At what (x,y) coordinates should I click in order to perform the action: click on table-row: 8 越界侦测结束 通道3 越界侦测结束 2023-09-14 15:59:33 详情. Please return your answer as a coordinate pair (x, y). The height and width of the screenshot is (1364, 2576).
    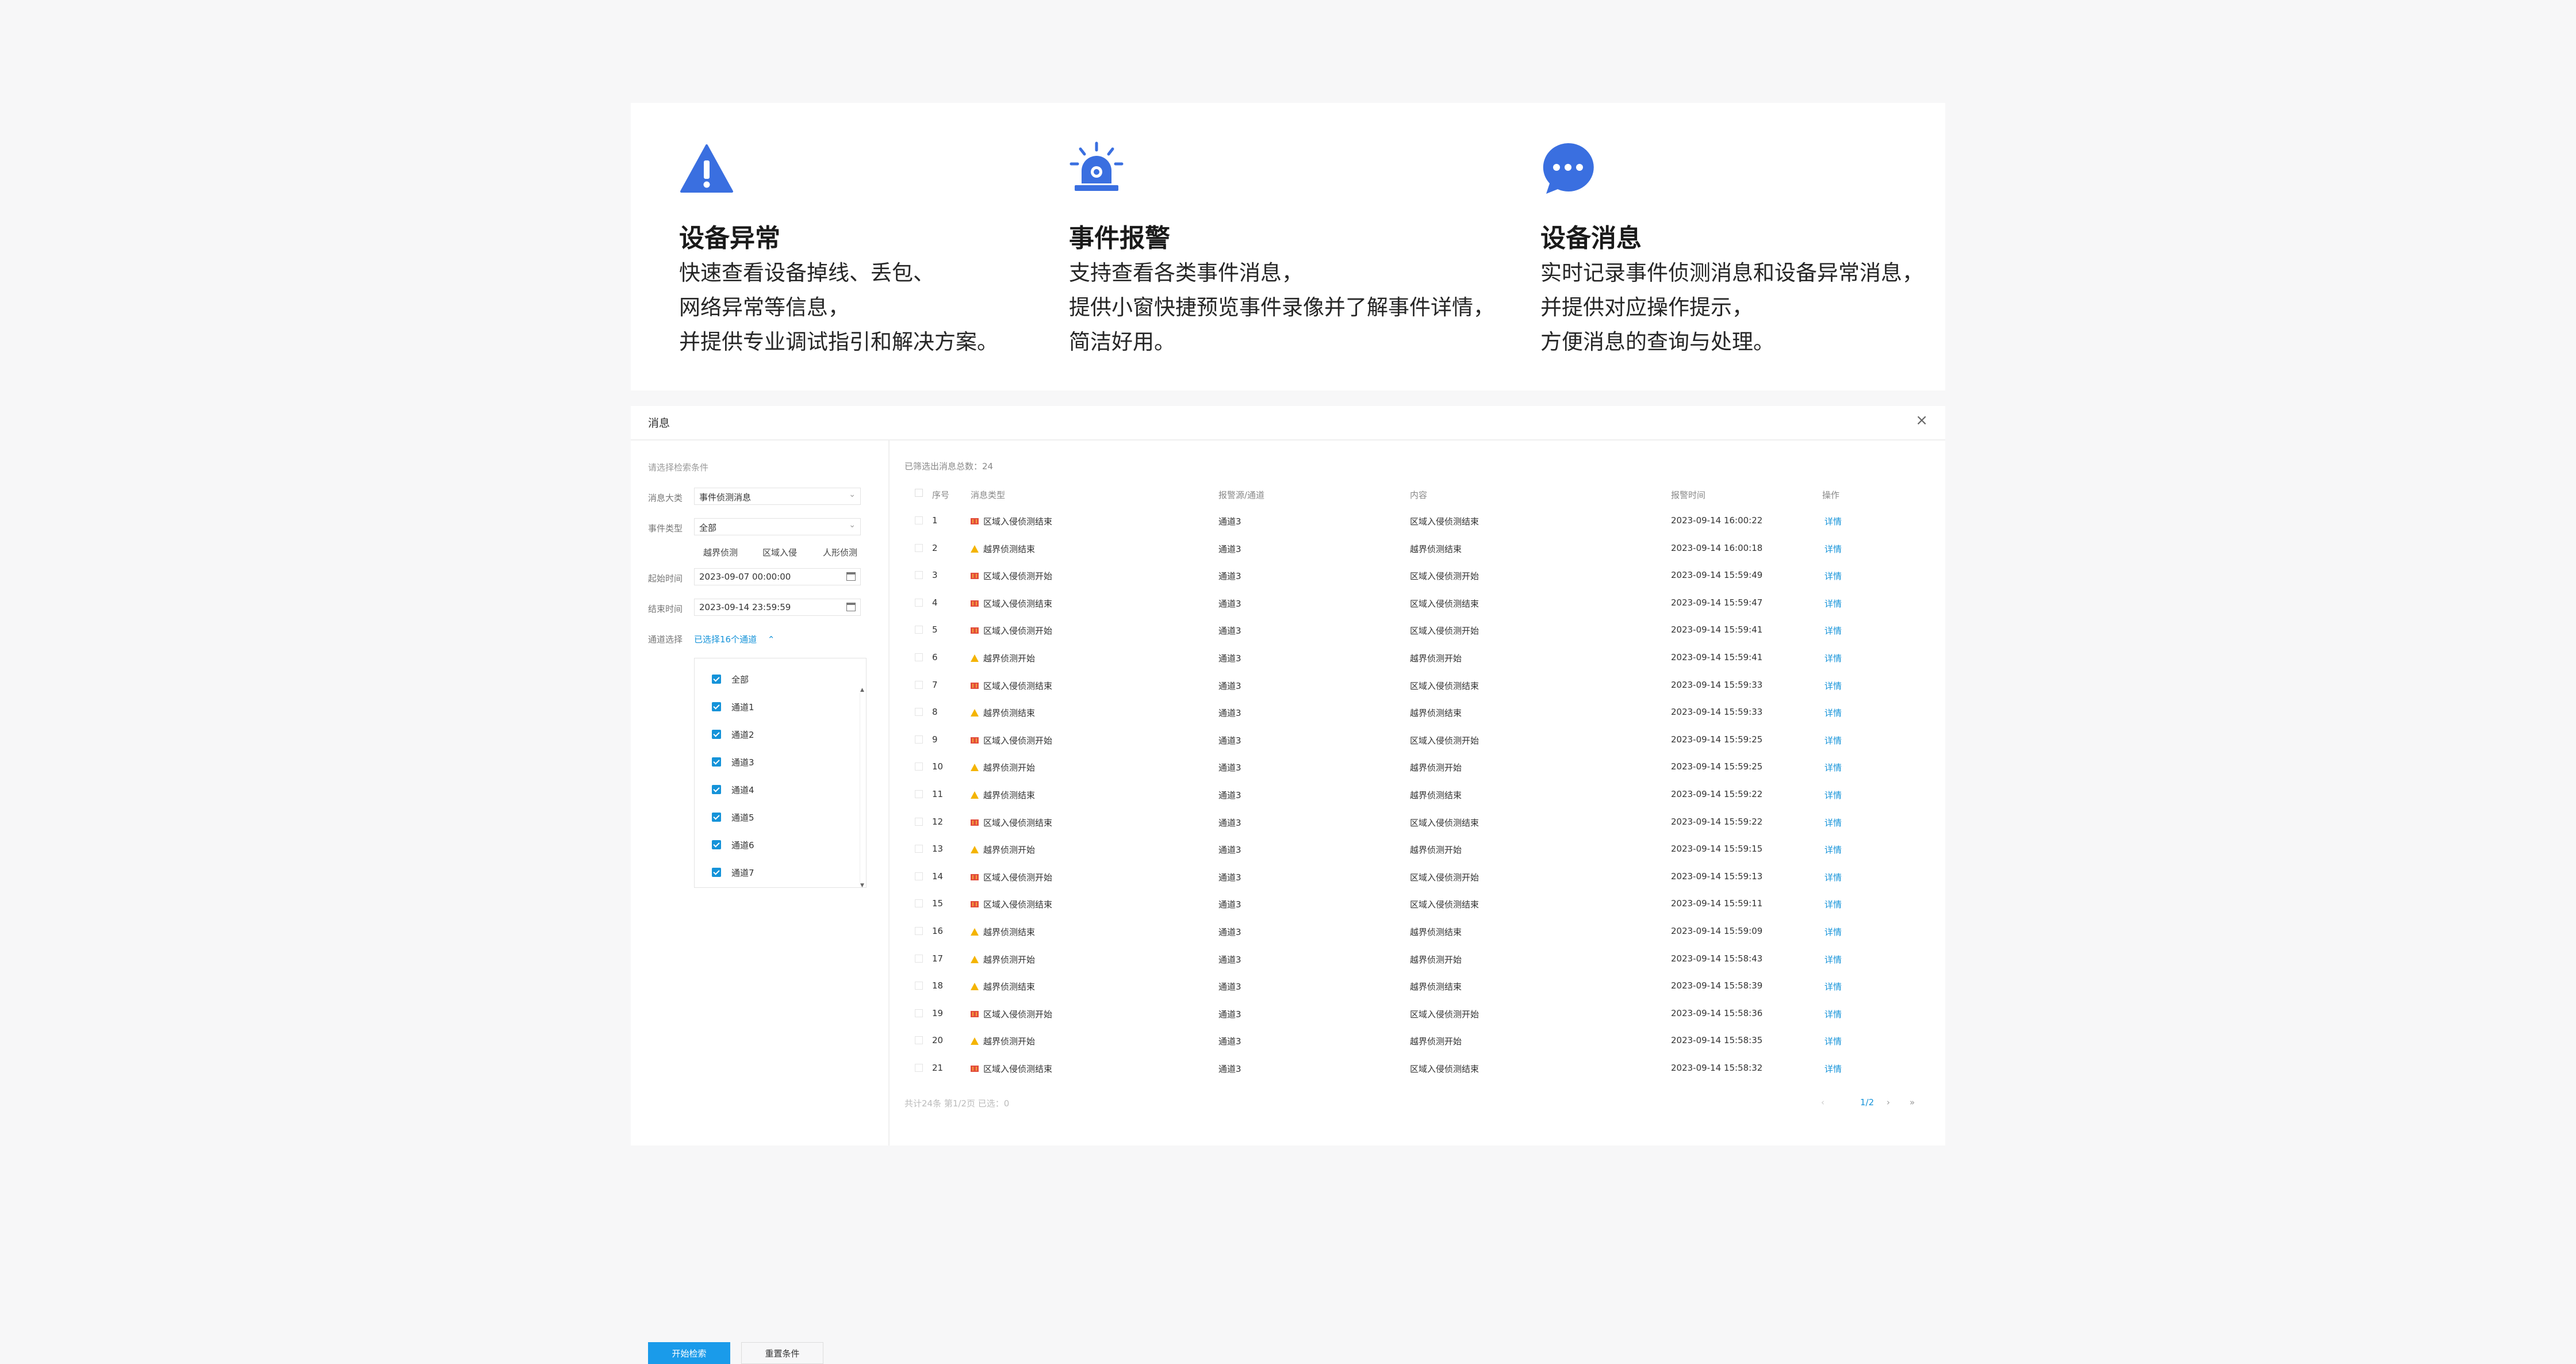
    Looking at the image, I should click on (1416, 712).